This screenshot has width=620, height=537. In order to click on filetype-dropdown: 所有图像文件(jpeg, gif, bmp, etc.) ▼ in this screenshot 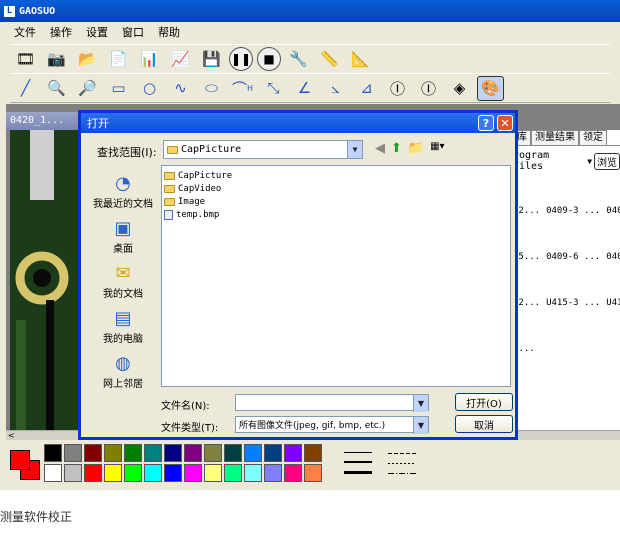, I will do `click(332, 425)`.